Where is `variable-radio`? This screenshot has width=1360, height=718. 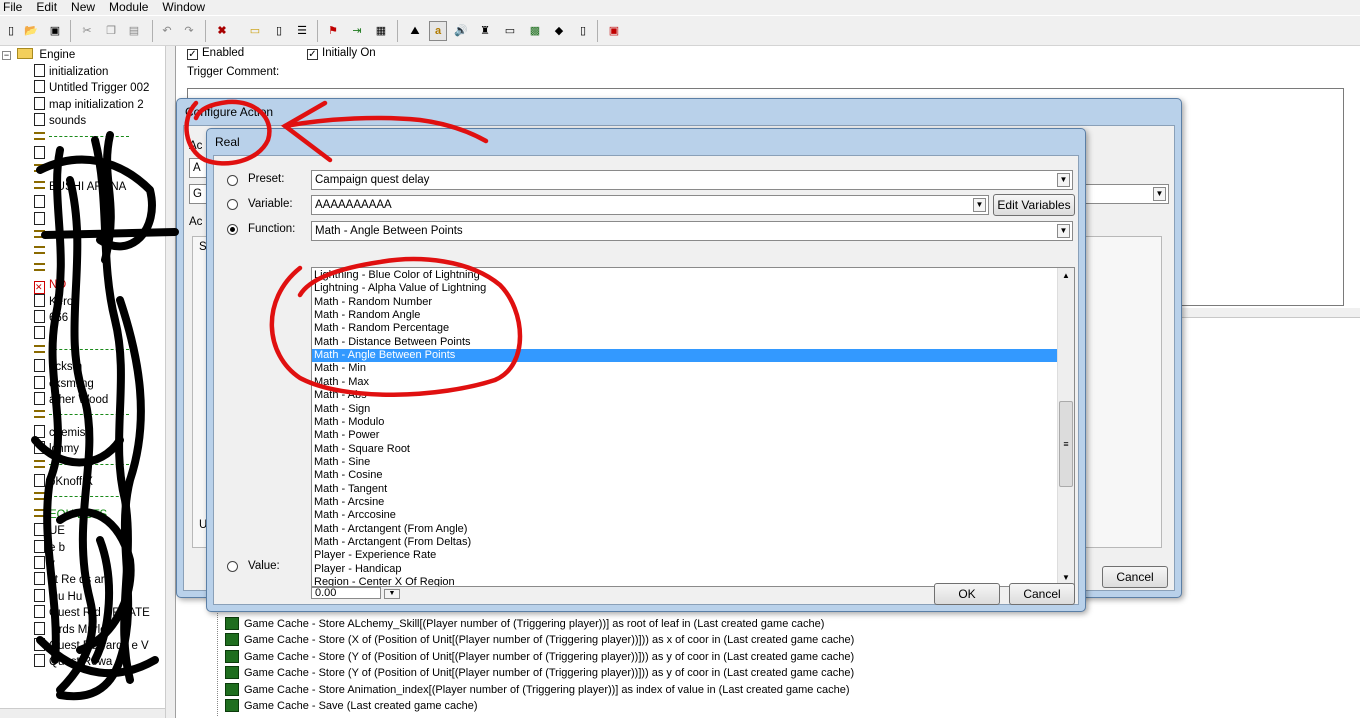
variable-radio is located at coordinates (232, 204).